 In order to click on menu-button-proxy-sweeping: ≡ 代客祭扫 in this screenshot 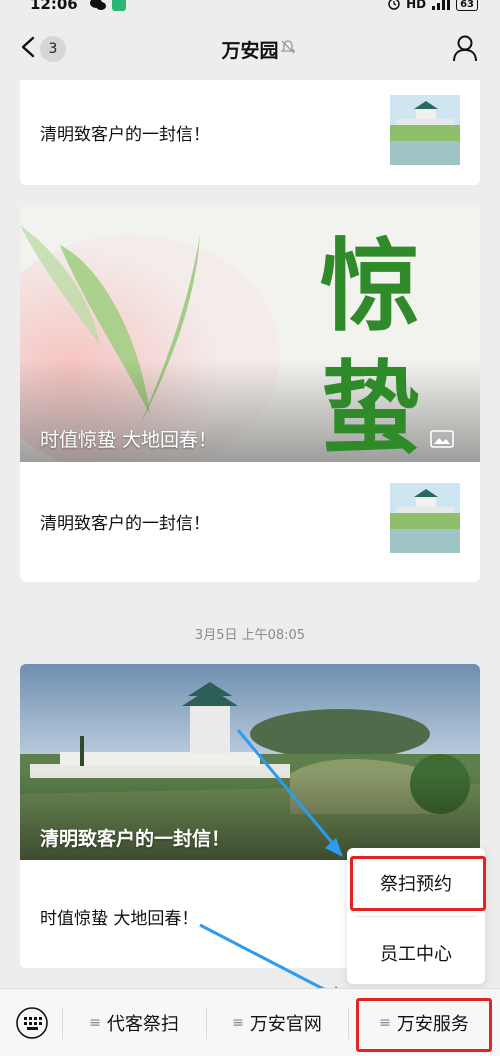, I will do `click(134, 1022)`.